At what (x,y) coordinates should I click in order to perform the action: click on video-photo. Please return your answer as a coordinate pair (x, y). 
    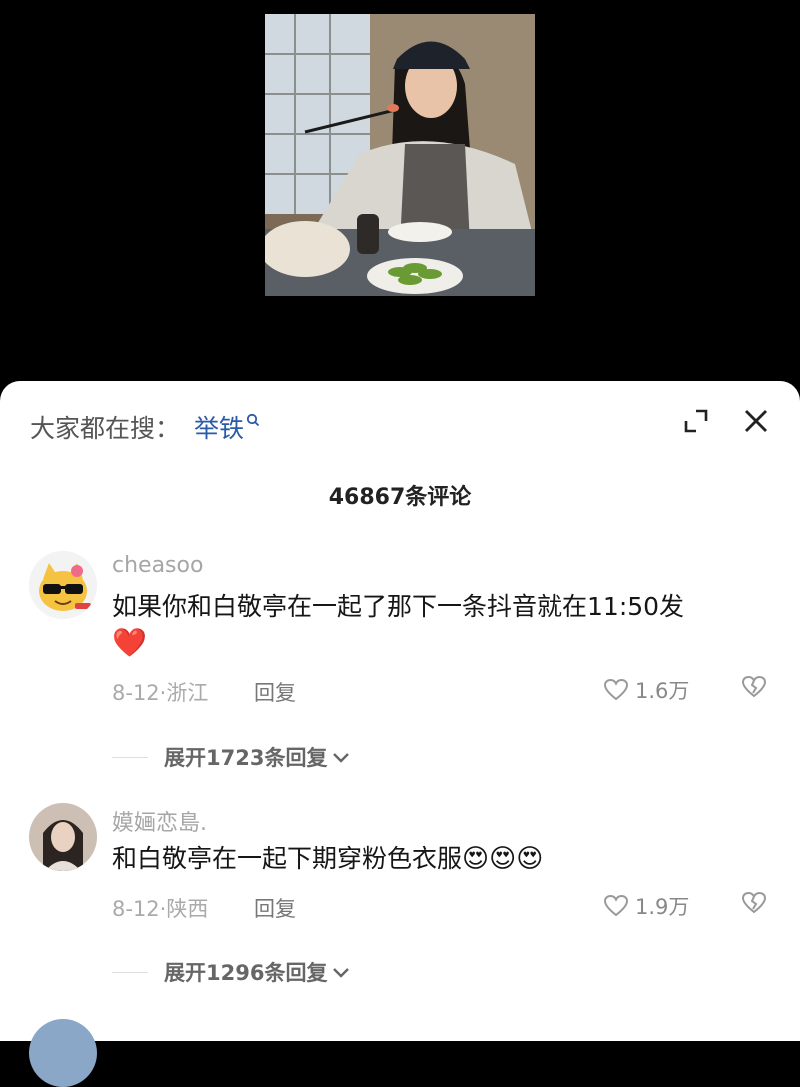
    Looking at the image, I should click on (400, 155).